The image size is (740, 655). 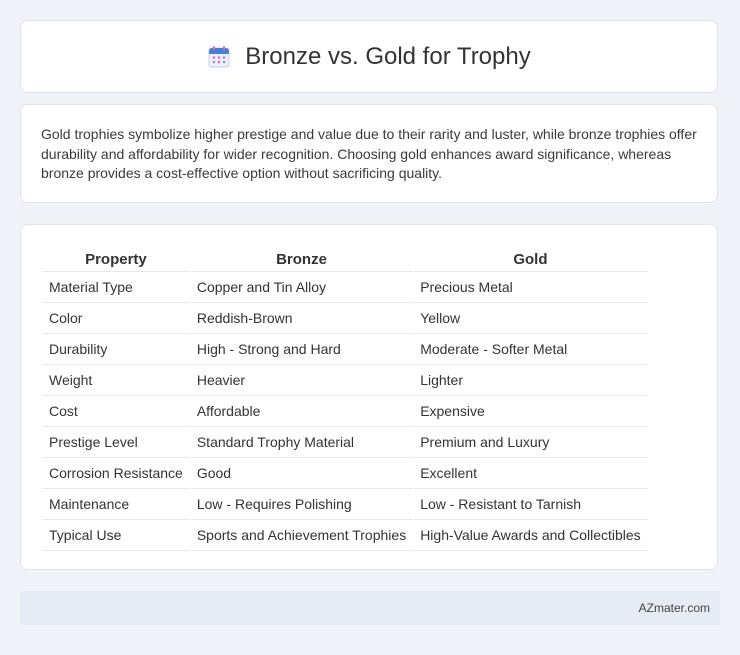 I want to click on table-row: Color Reddish-Brown Yellow, so click(x=345, y=318).